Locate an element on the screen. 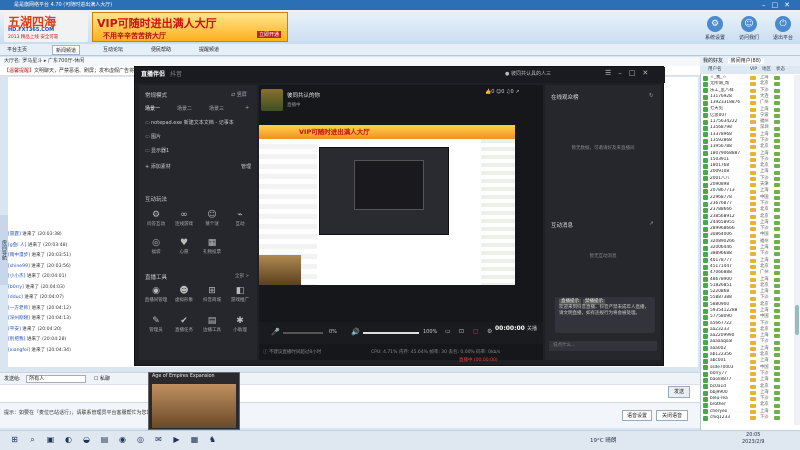  user-list-scrollbar is located at coordinates (797, 250).